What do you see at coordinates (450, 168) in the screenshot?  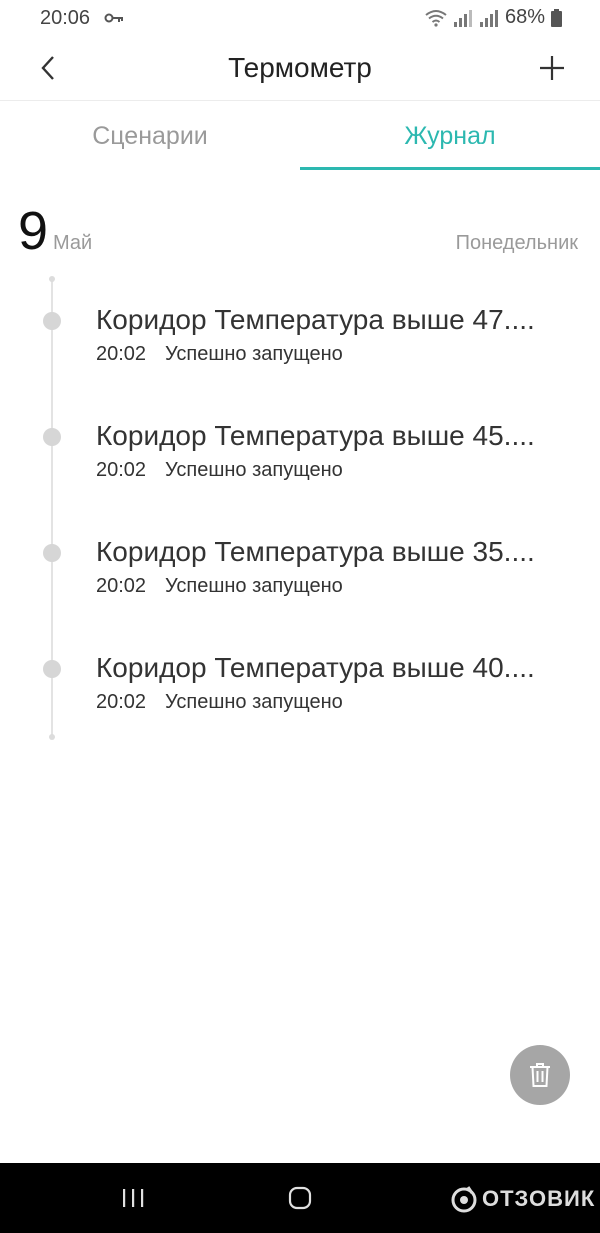 I see `active-tab-indicator` at bounding box center [450, 168].